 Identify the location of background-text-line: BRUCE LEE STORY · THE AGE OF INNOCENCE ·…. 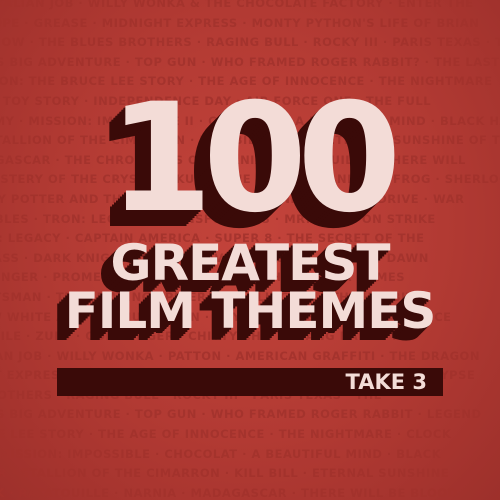
(226, 434).